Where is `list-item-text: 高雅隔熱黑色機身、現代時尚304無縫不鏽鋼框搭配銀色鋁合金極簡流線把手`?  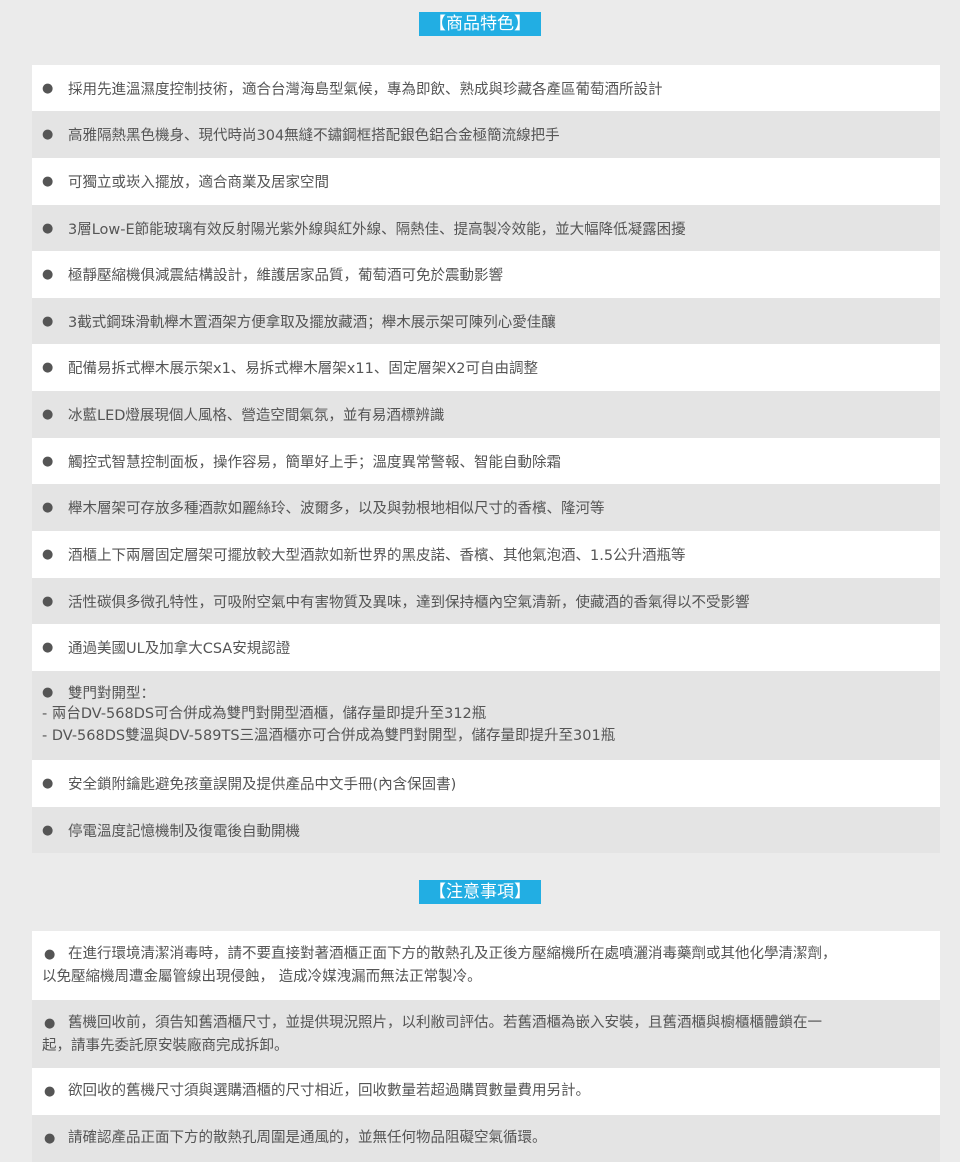 list-item-text: 高雅隔熱黑色機身、現代時尚304無縫不鏽鋼框搭配銀色鋁合金極簡流線把手 is located at coordinates (314, 136).